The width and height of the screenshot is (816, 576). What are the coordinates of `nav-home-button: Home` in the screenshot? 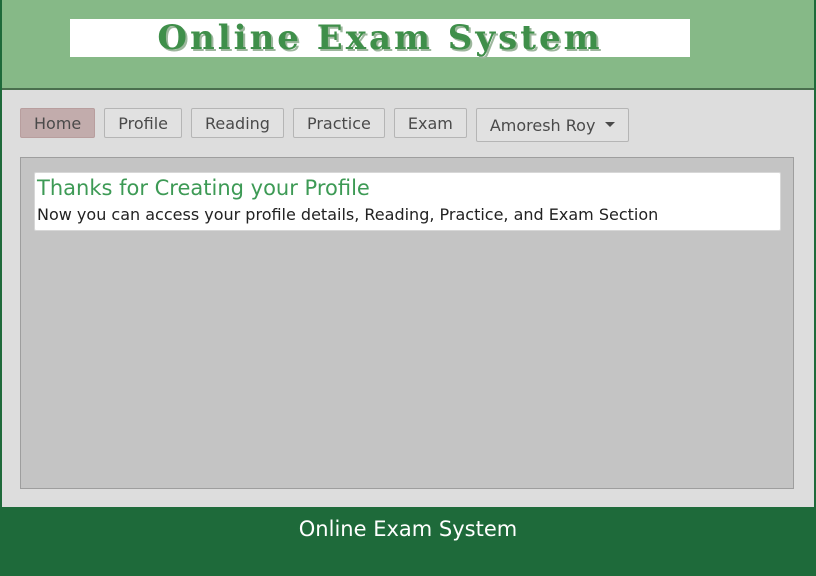 It's located at (58, 123).